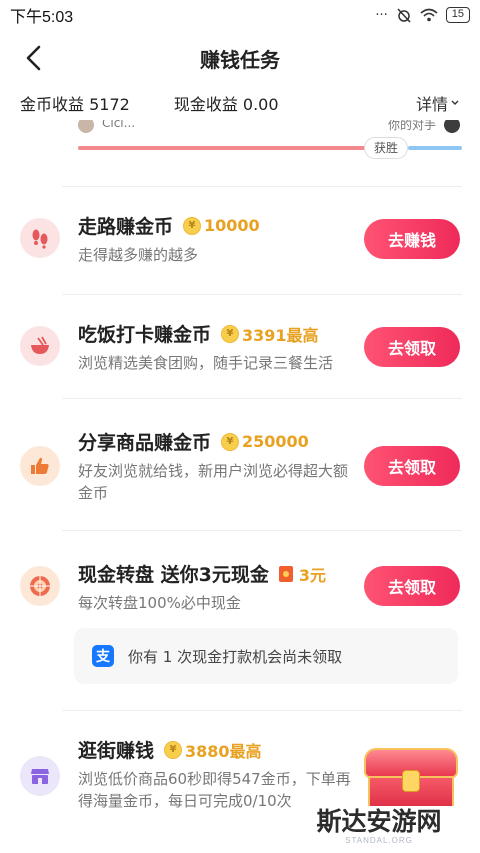 The width and height of the screenshot is (480, 853). I want to click on task-title: 现金转盘 送你3元现金, so click(173, 575).